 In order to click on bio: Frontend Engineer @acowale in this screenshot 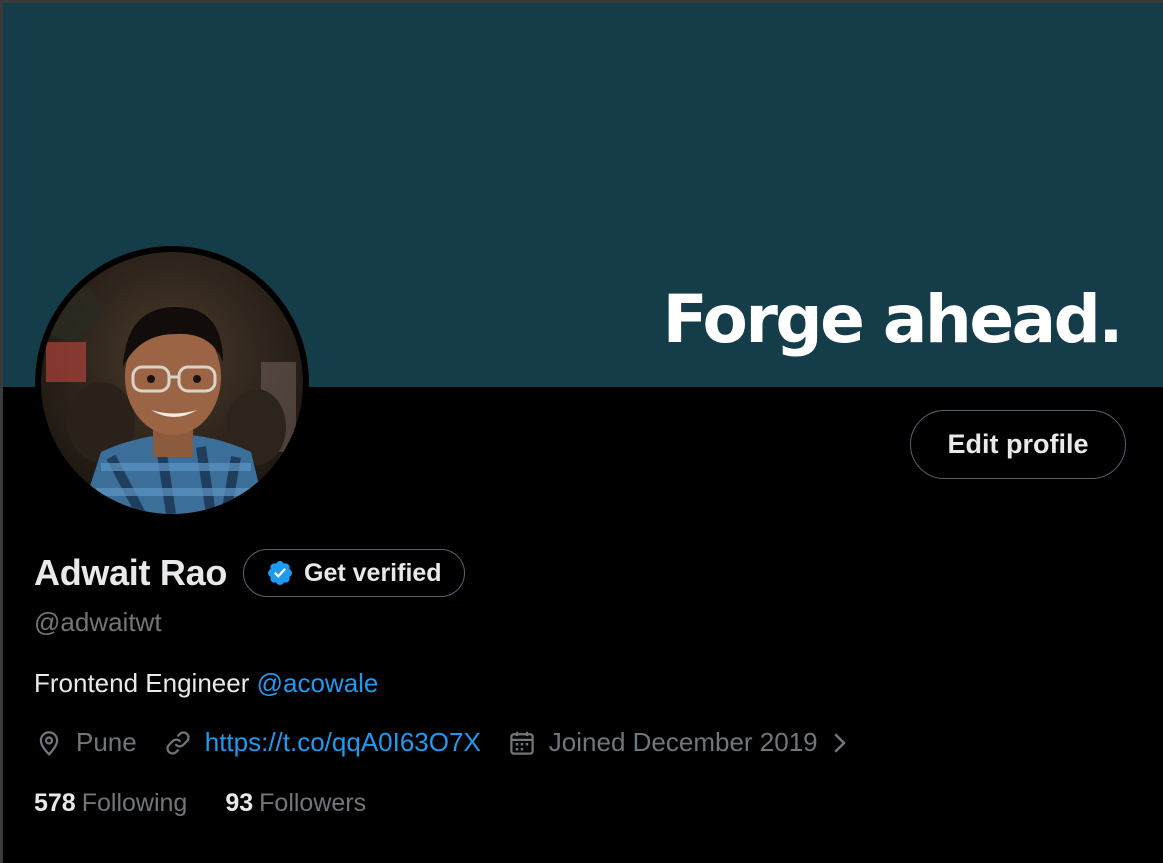, I will do `click(206, 683)`.